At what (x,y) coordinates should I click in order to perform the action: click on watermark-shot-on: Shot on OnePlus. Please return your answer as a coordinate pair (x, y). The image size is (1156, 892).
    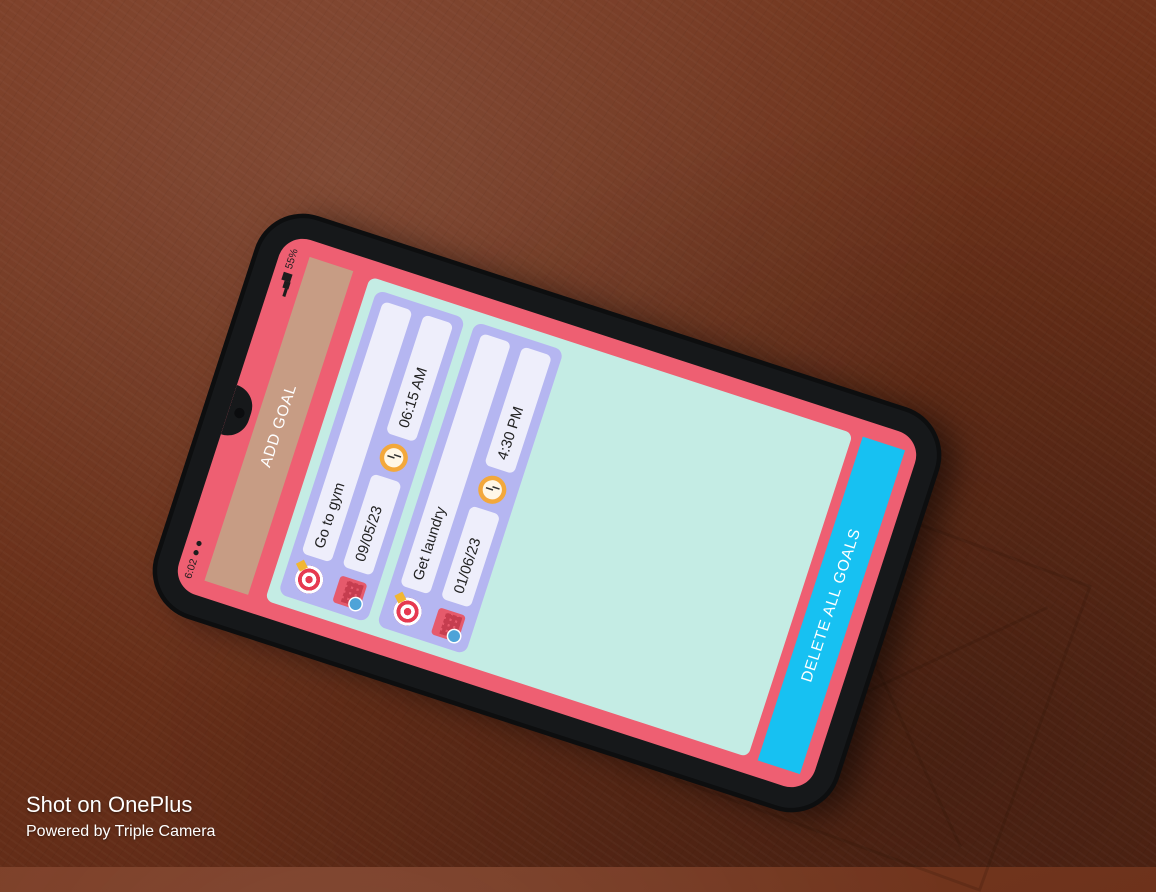
    Looking at the image, I should click on (109, 804).